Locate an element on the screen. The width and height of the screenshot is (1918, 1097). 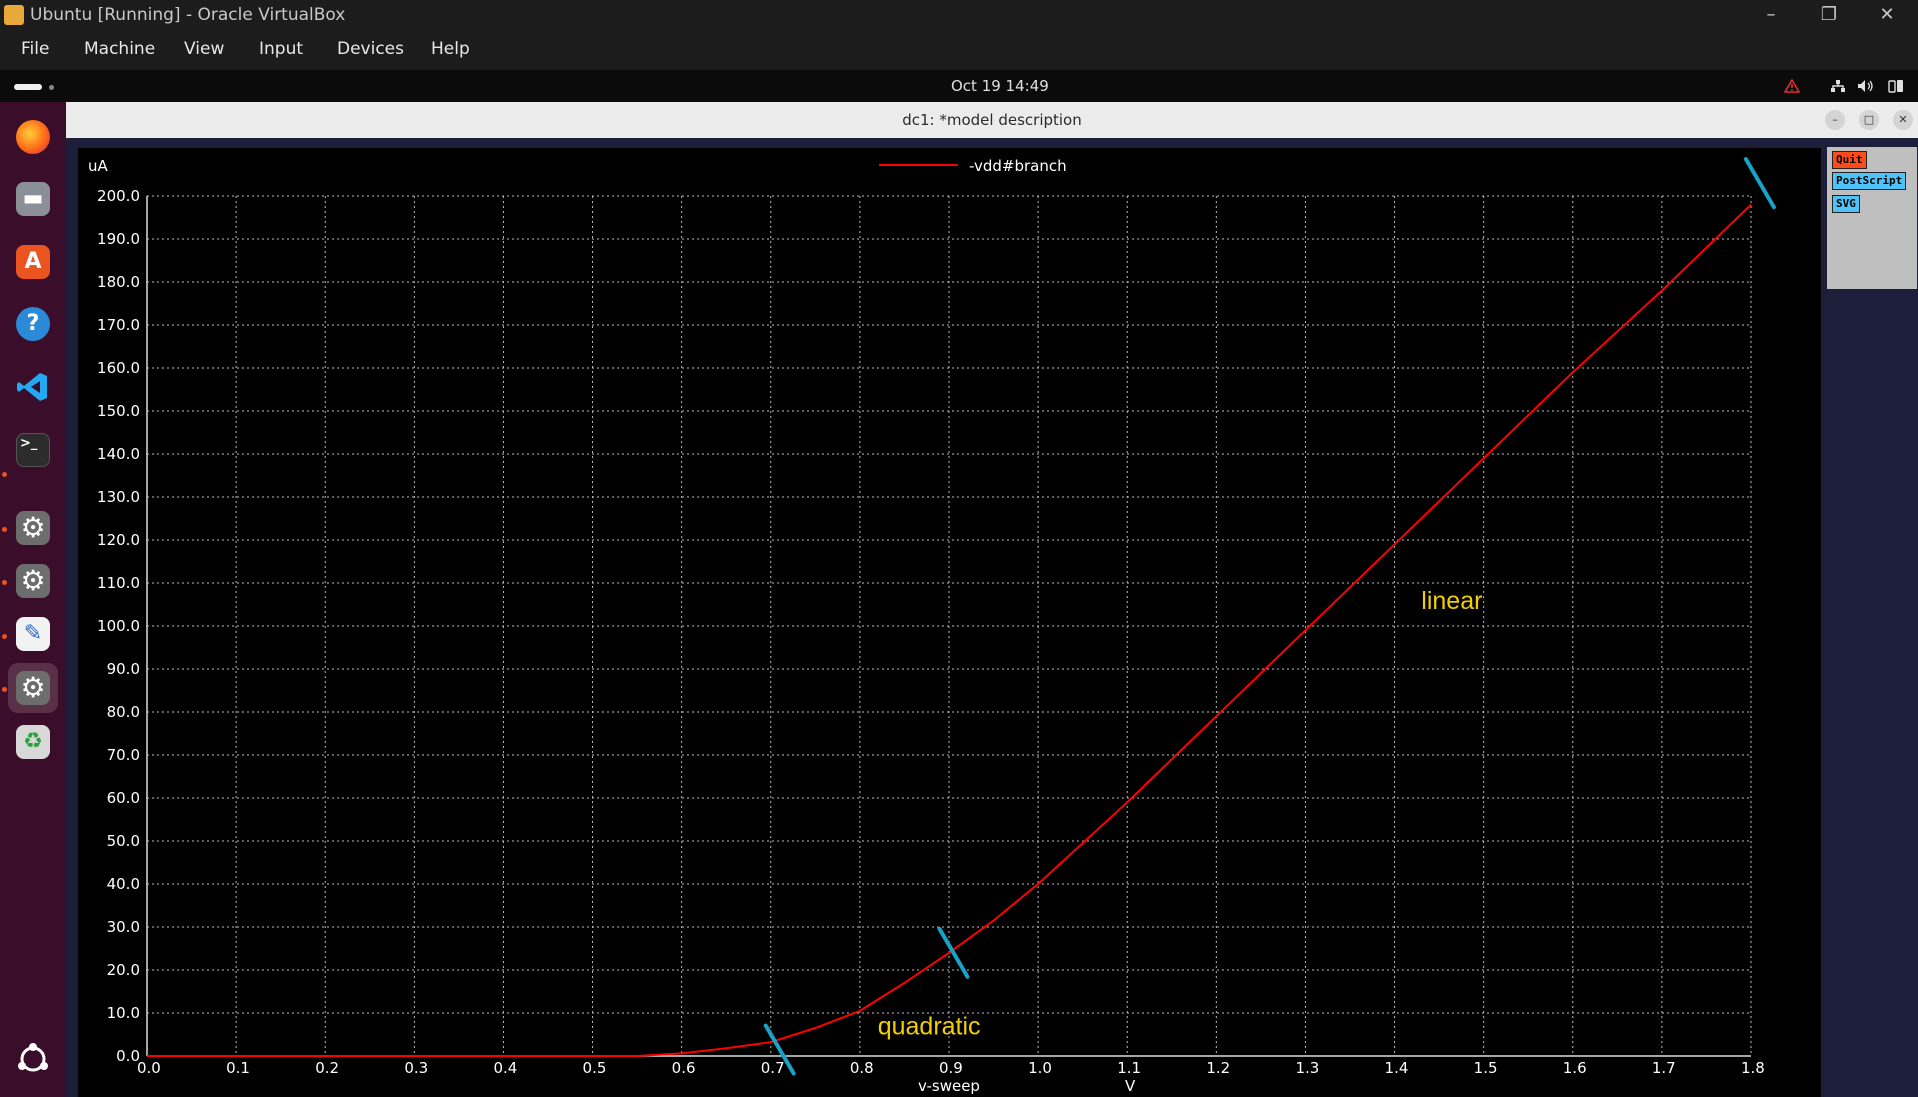
workspace-dot-icon is located at coordinates (51, 87).